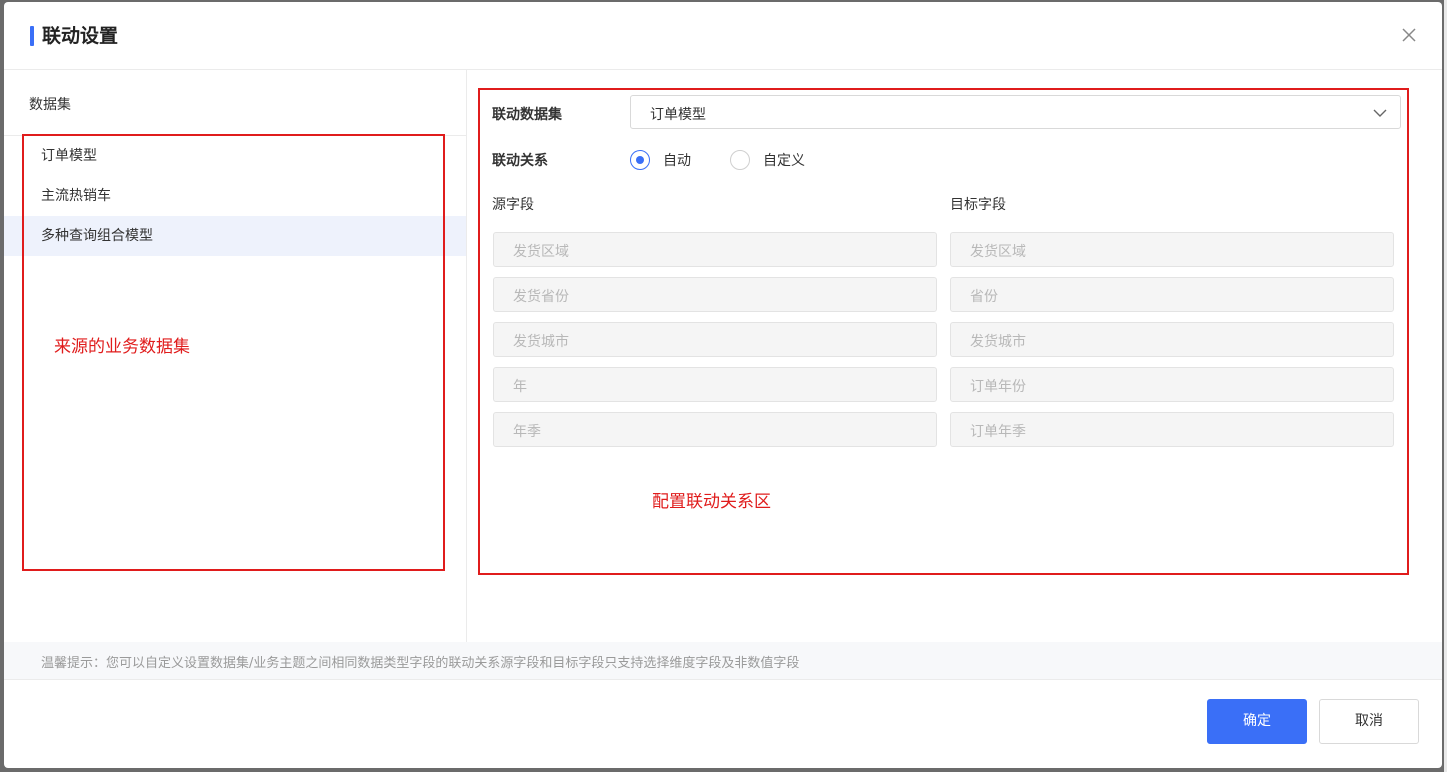 Image resolution: width=1447 pixels, height=772 pixels. Describe the element at coordinates (32, 36) in the screenshot. I see `title-accent-bar` at that location.